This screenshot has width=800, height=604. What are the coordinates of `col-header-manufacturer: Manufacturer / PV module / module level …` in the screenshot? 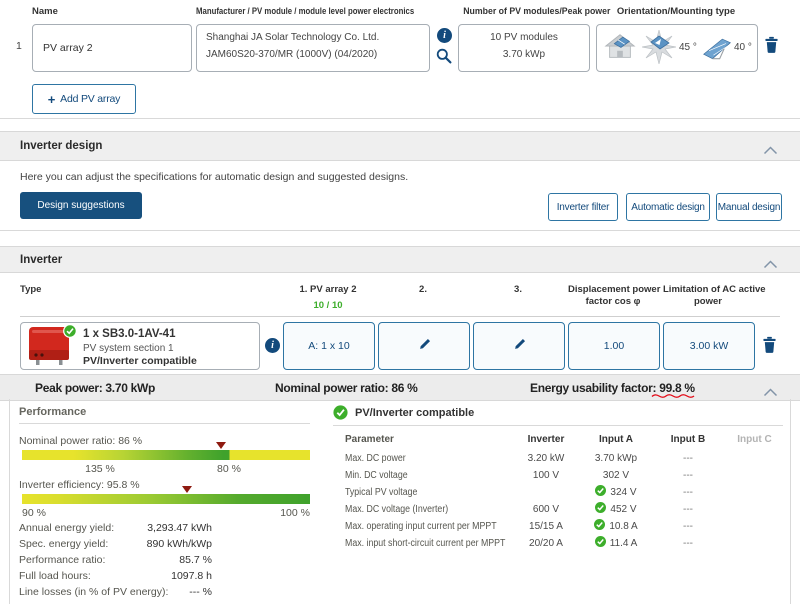 It's located at (305, 11).